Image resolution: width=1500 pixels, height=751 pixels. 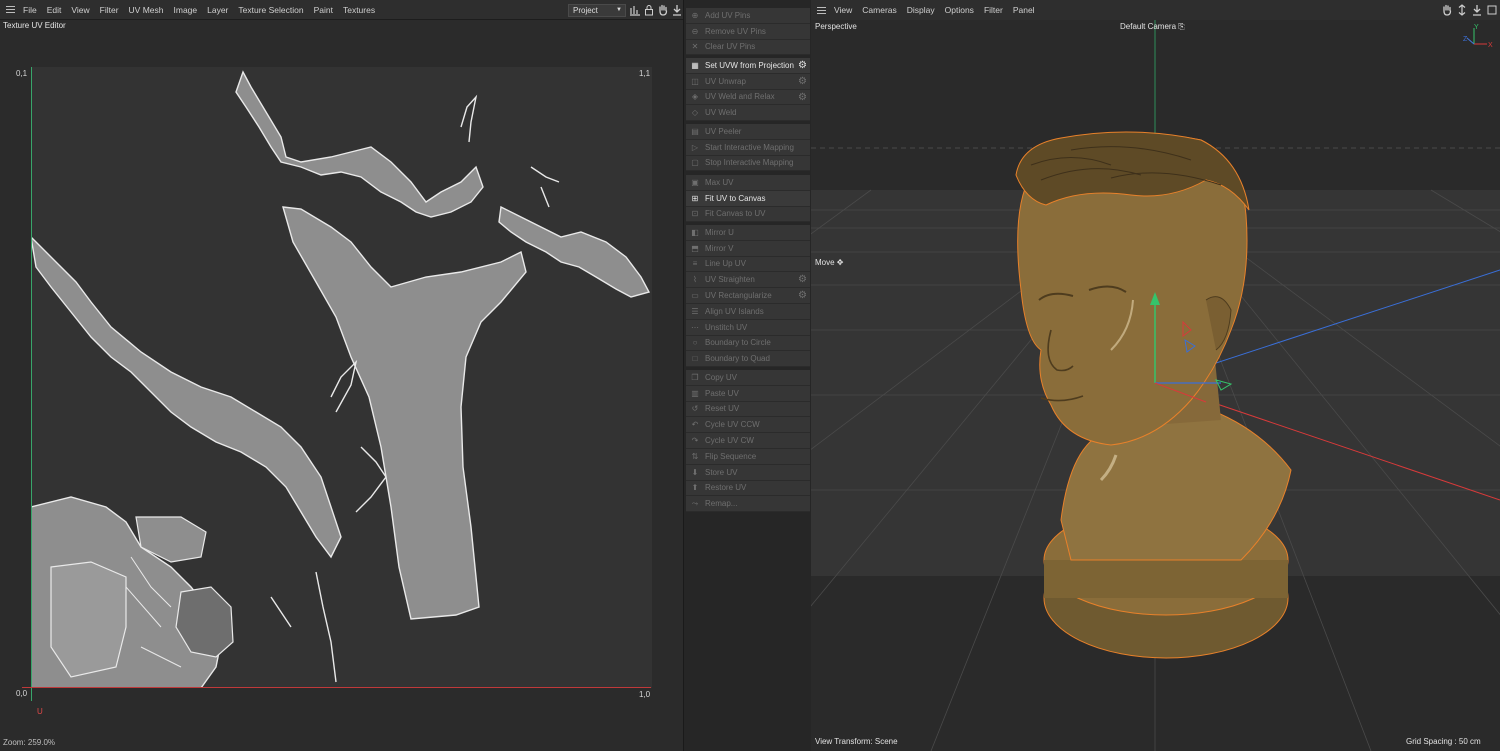 I want to click on menu-panel: Panel, so click(x=1024, y=10).